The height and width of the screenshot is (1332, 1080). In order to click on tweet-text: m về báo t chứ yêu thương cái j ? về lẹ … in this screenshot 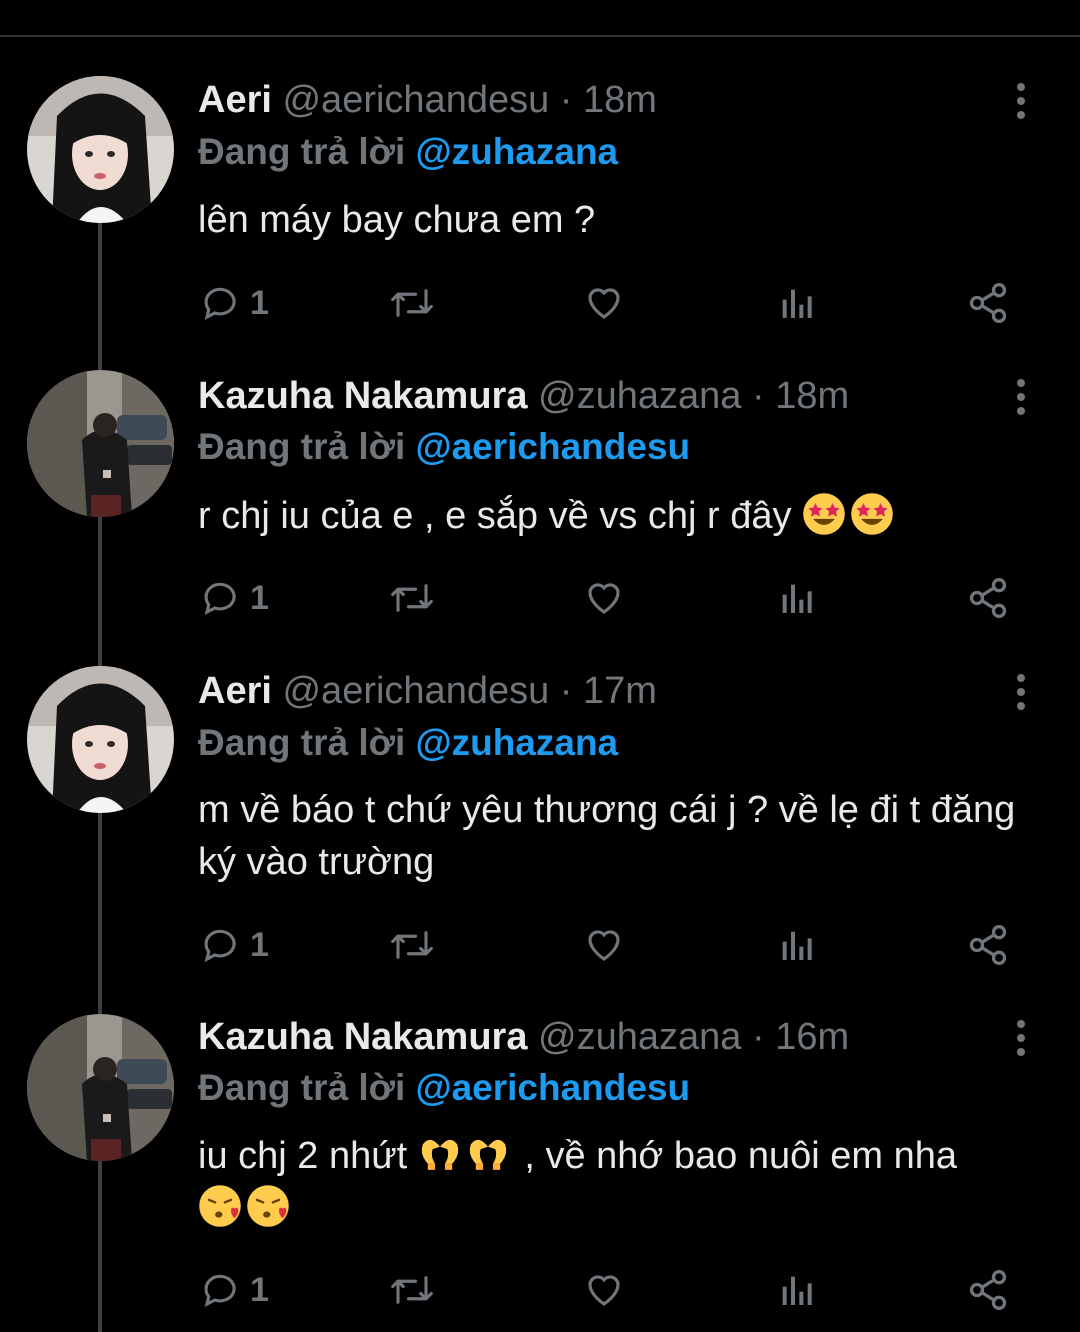, I will do `click(608, 836)`.